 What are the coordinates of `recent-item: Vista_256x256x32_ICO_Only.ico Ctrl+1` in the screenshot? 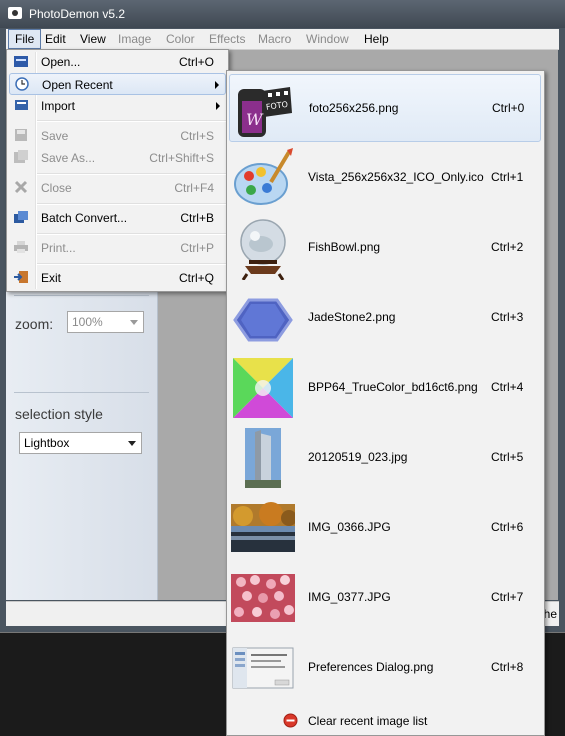 It's located at (385, 178).